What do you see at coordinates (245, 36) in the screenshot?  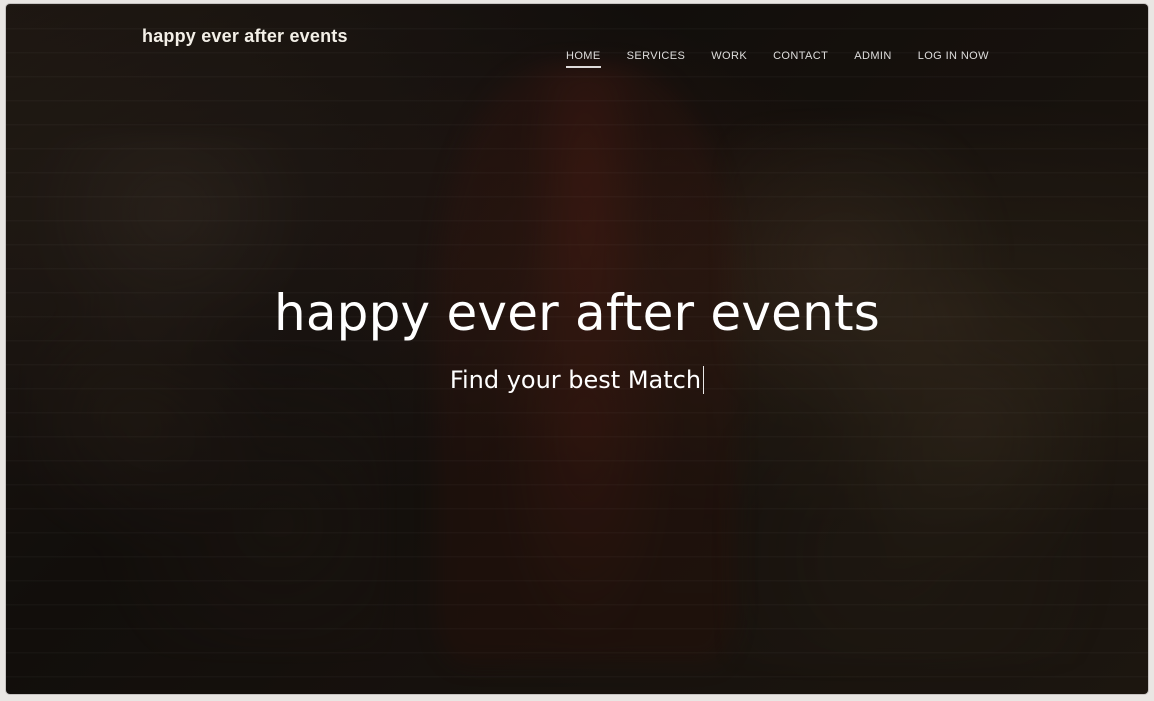 I see `site-brand: happy ever after events` at bounding box center [245, 36].